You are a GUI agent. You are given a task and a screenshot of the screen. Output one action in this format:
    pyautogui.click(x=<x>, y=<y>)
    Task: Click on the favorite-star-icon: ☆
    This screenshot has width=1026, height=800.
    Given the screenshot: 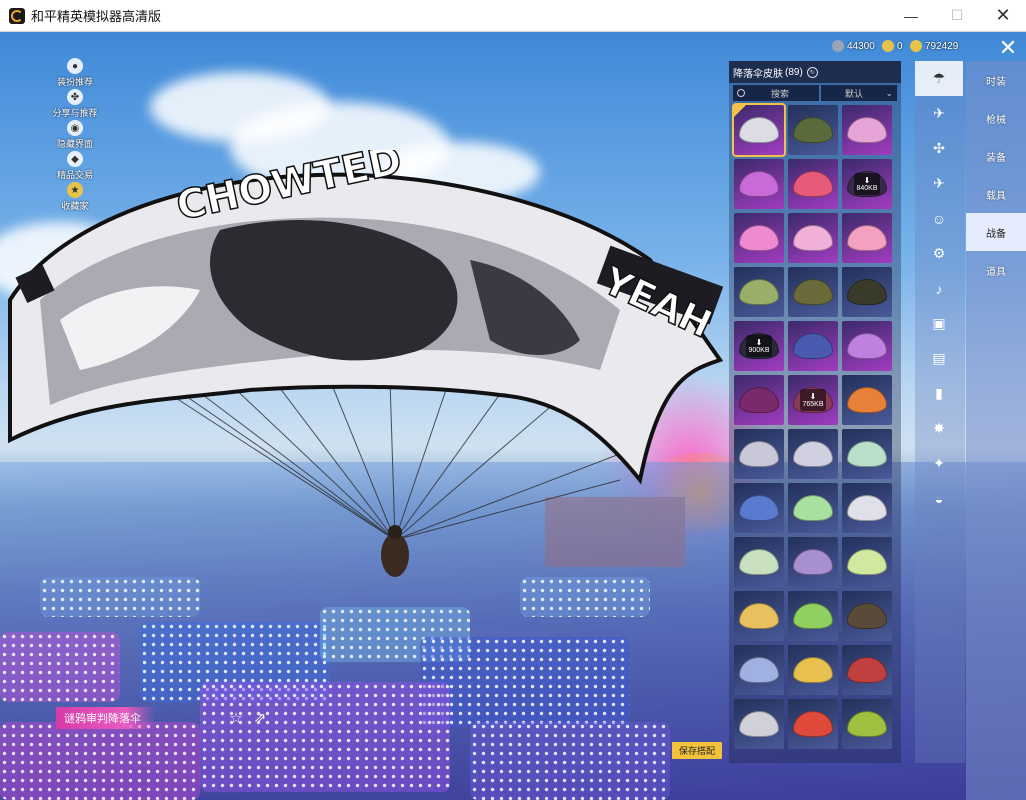 What is the action you would take?
    pyautogui.click(x=236, y=718)
    